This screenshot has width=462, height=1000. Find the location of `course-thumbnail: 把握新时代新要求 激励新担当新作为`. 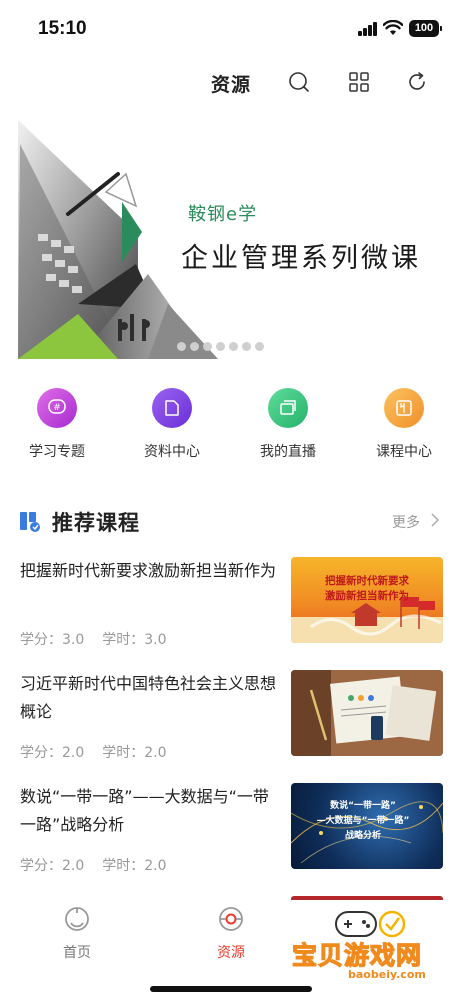

course-thumbnail: 把握新时代新要求 激励新担当新作为 is located at coordinates (367, 600).